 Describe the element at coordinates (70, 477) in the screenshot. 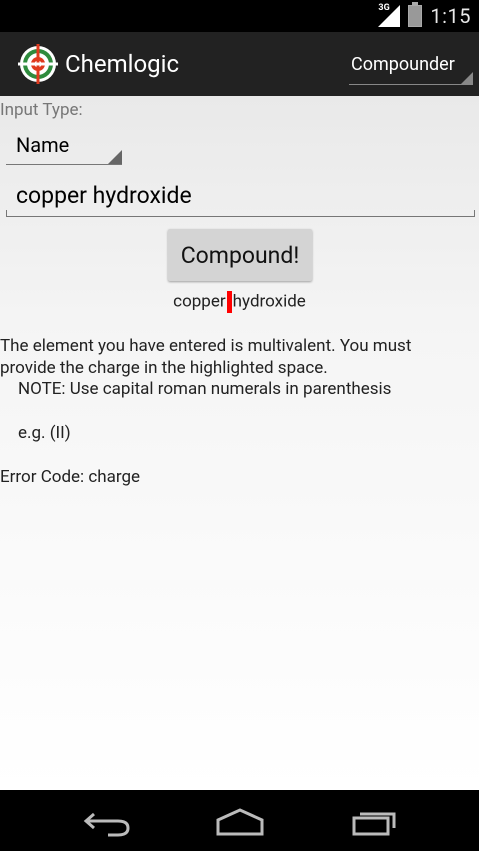

I see `error-code: Error Code: charge` at that location.